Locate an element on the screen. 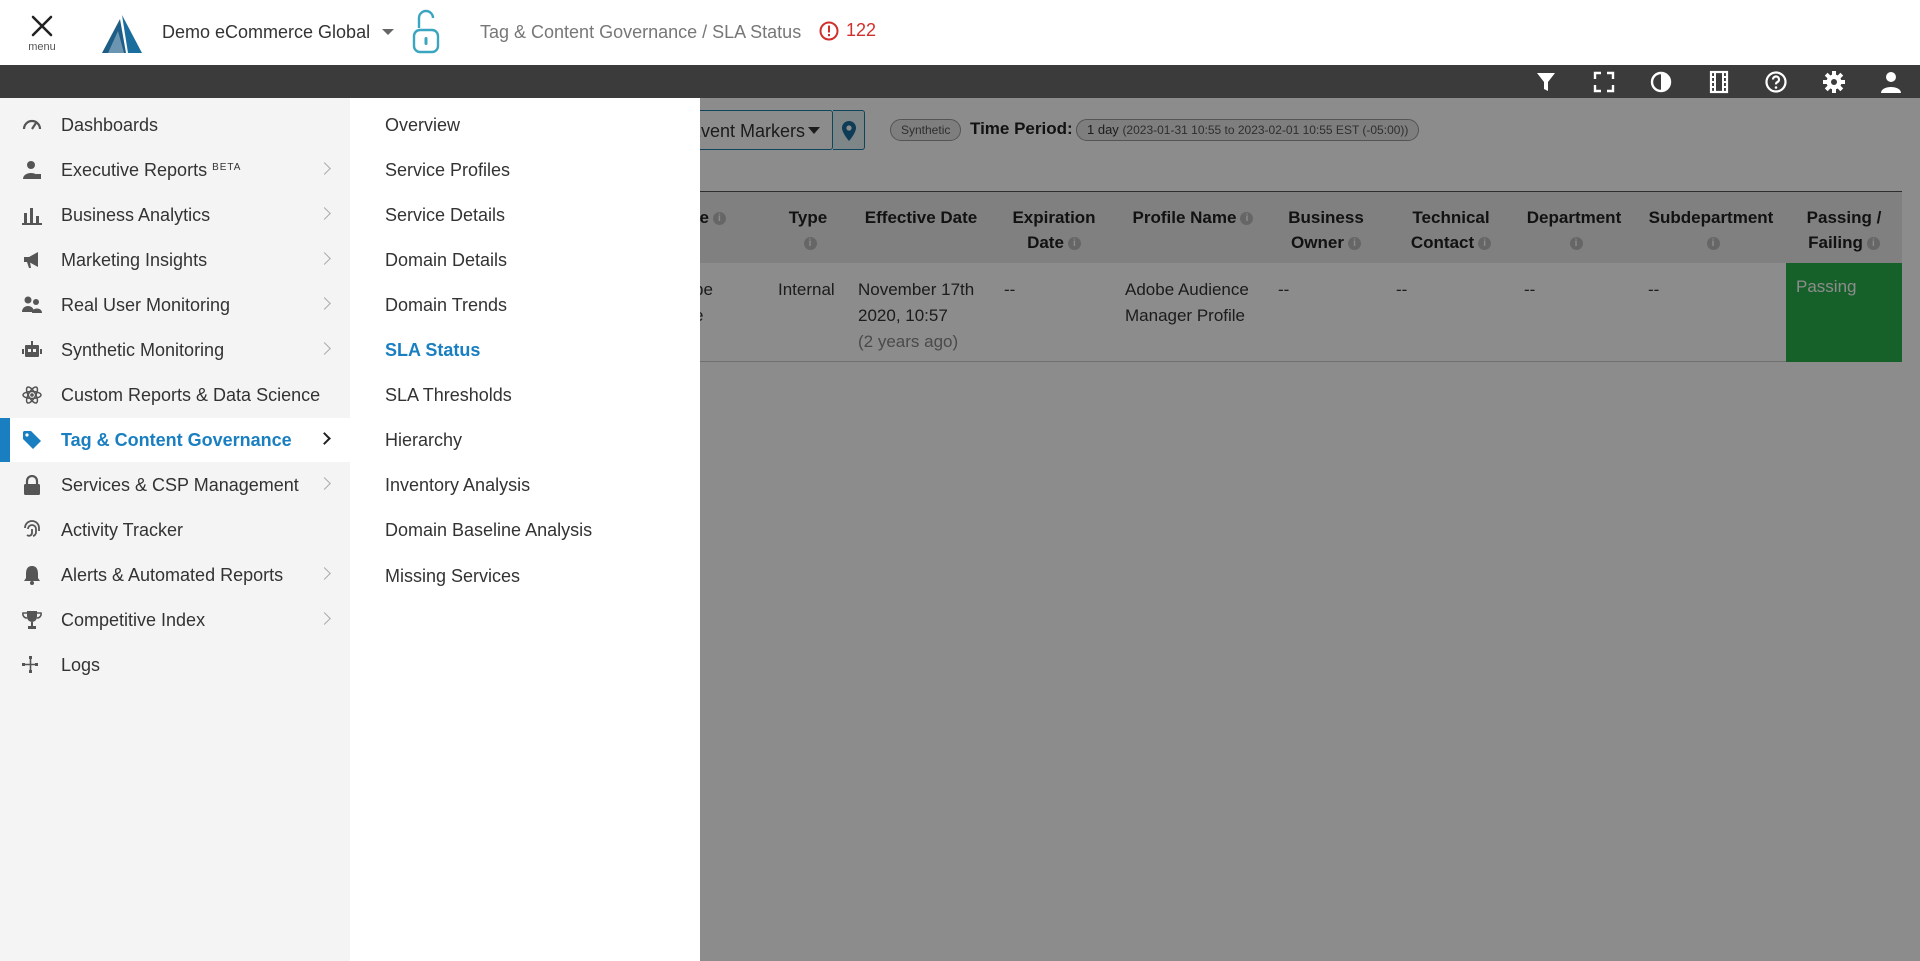 The width and height of the screenshot is (1920, 961). executive-icon is located at coordinates (32, 170).